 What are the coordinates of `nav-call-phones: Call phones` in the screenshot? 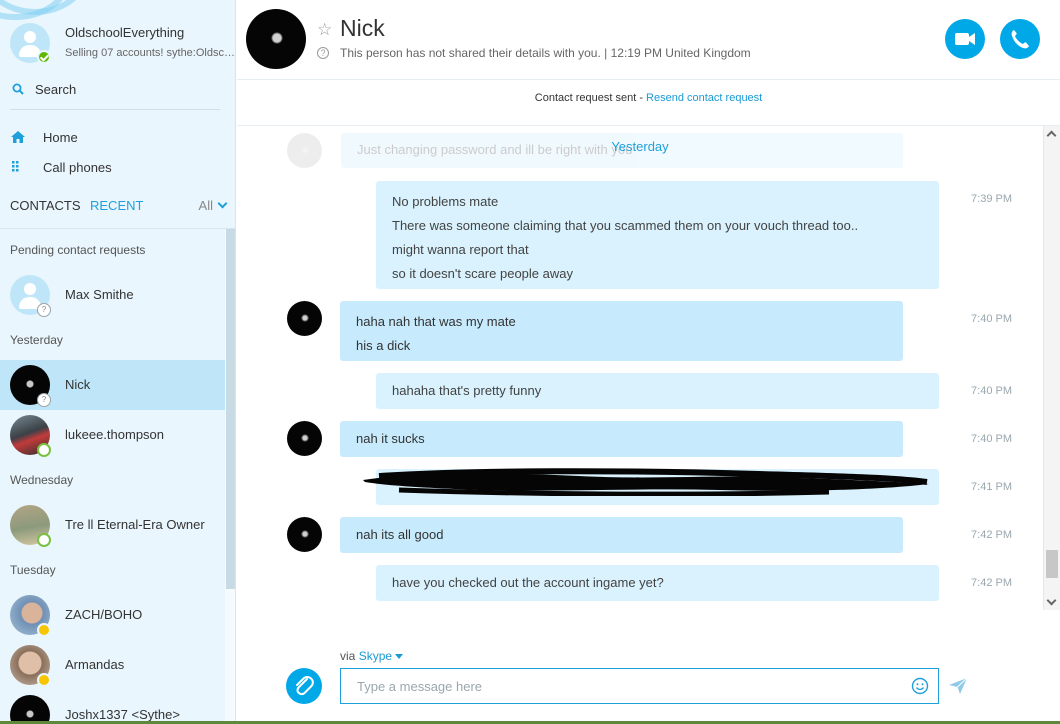 It's located at (115, 168).